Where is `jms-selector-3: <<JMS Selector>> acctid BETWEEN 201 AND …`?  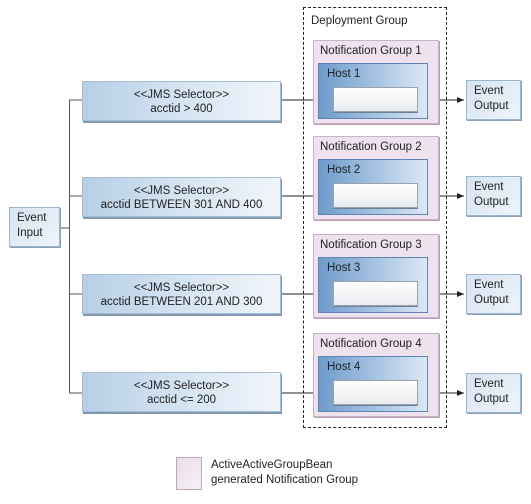 jms-selector-3: <<JMS Selector>> acctid BETWEEN 201 AND … is located at coordinates (181, 294).